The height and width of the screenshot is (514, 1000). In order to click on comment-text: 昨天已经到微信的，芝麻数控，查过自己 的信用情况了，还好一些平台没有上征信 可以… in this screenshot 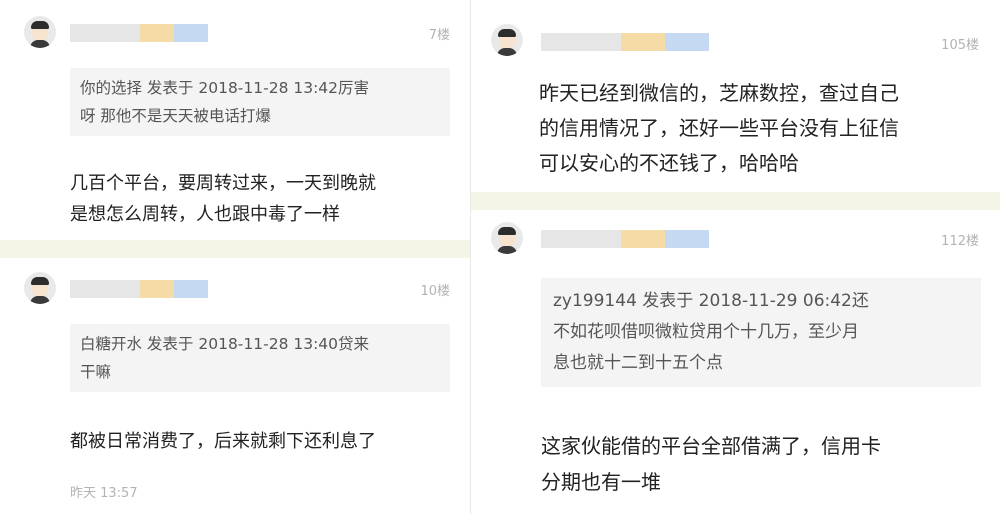, I will do `click(719, 128)`.